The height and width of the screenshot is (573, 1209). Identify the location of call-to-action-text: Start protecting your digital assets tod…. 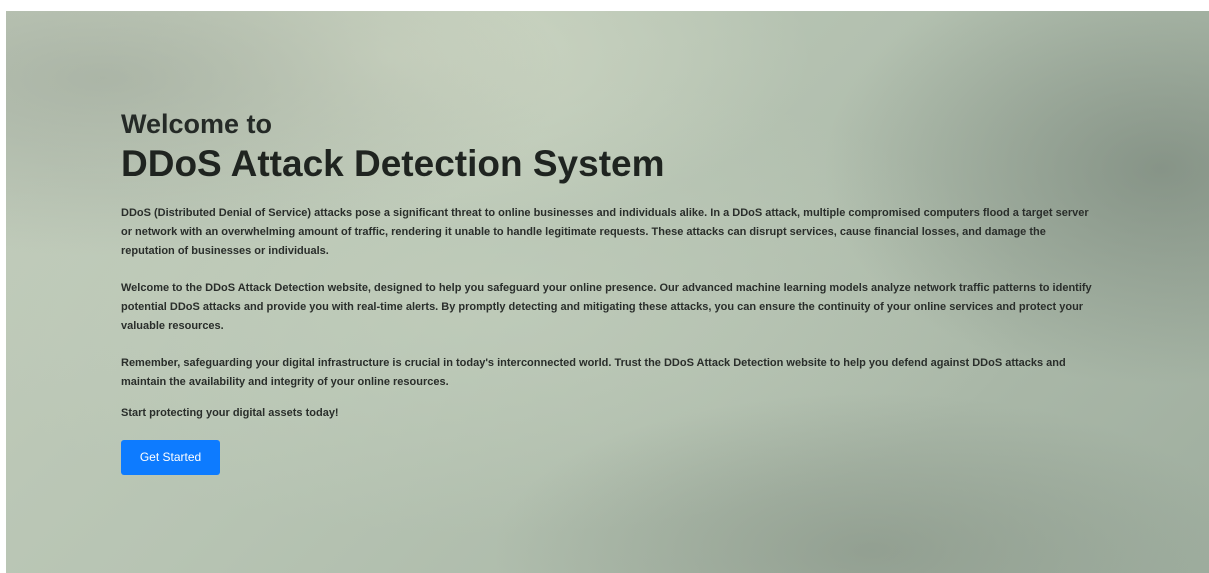
(230, 413).